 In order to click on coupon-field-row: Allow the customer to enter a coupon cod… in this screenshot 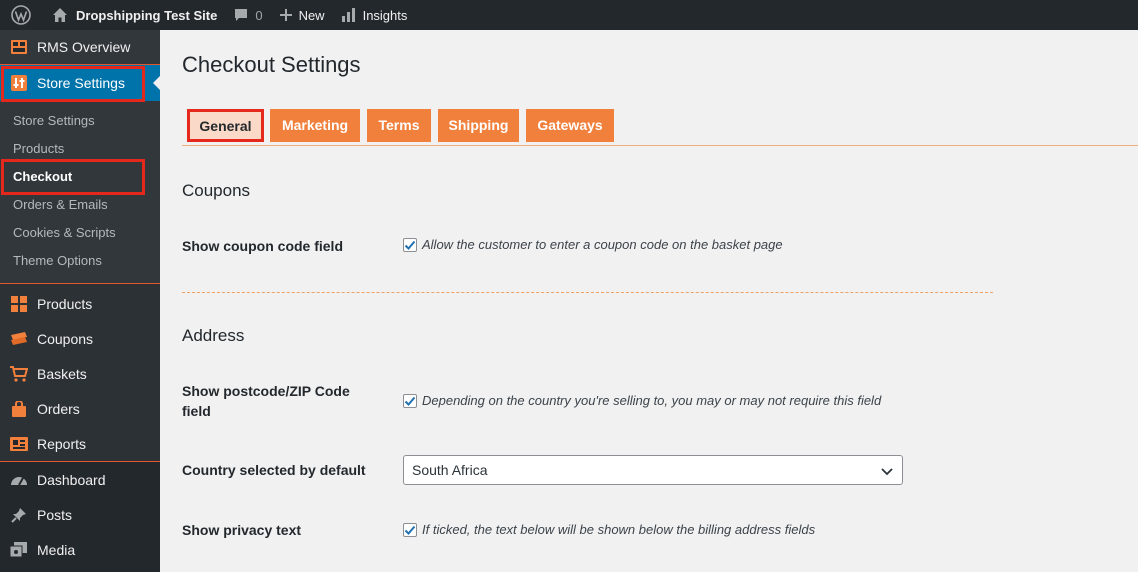, I will do `click(593, 244)`.